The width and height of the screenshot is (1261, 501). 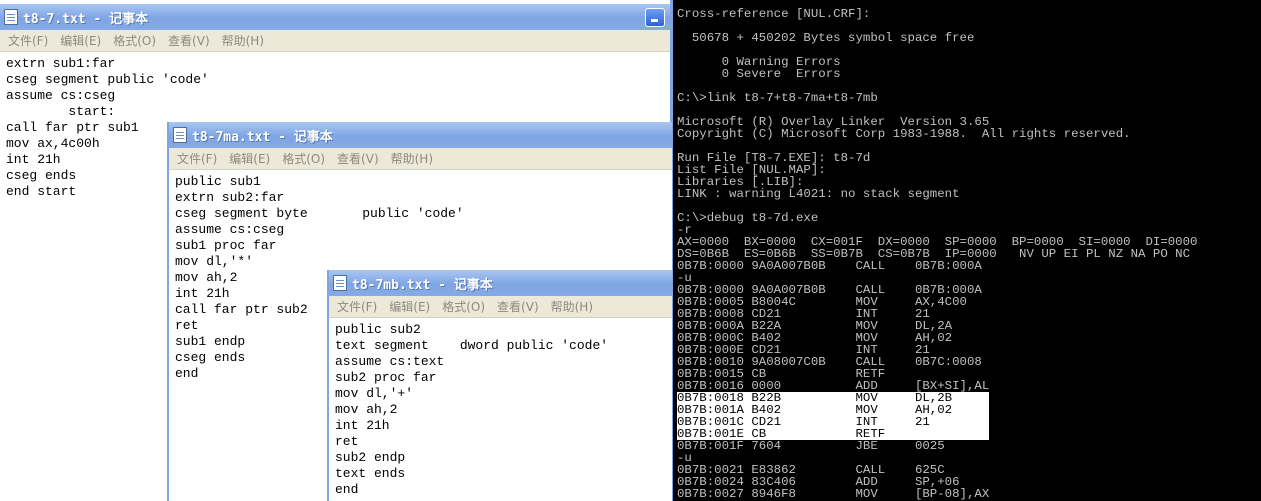 I want to click on window-titlebar: t8-7ma.txt - 记事本, so click(x=420, y=135).